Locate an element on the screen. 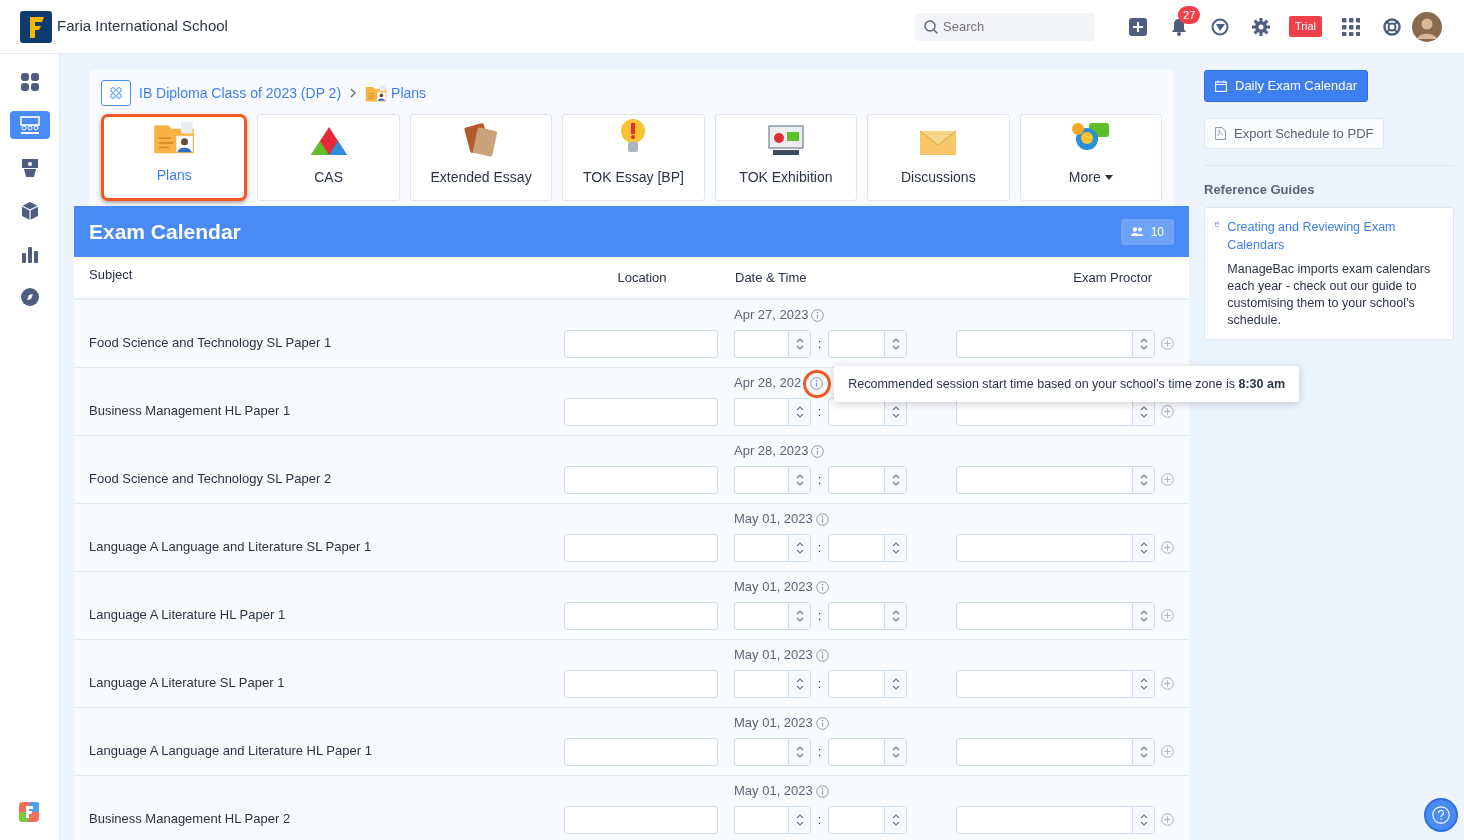 This screenshot has width=1464, height=840. avatar is located at coordinates (1427, 26).